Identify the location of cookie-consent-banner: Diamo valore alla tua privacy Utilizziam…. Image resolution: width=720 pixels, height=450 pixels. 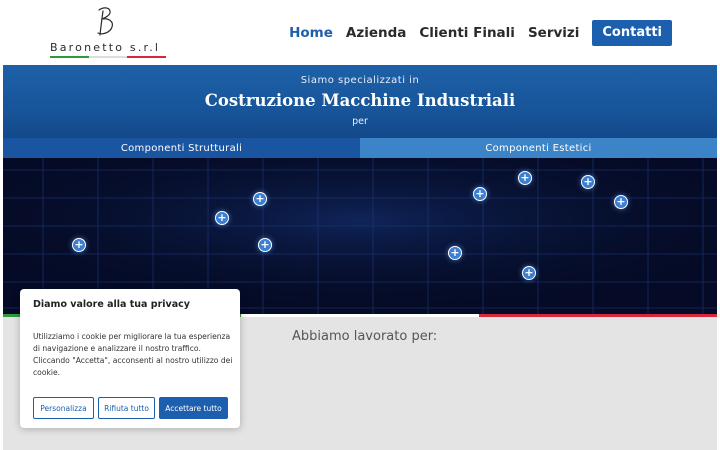
(130, 358).